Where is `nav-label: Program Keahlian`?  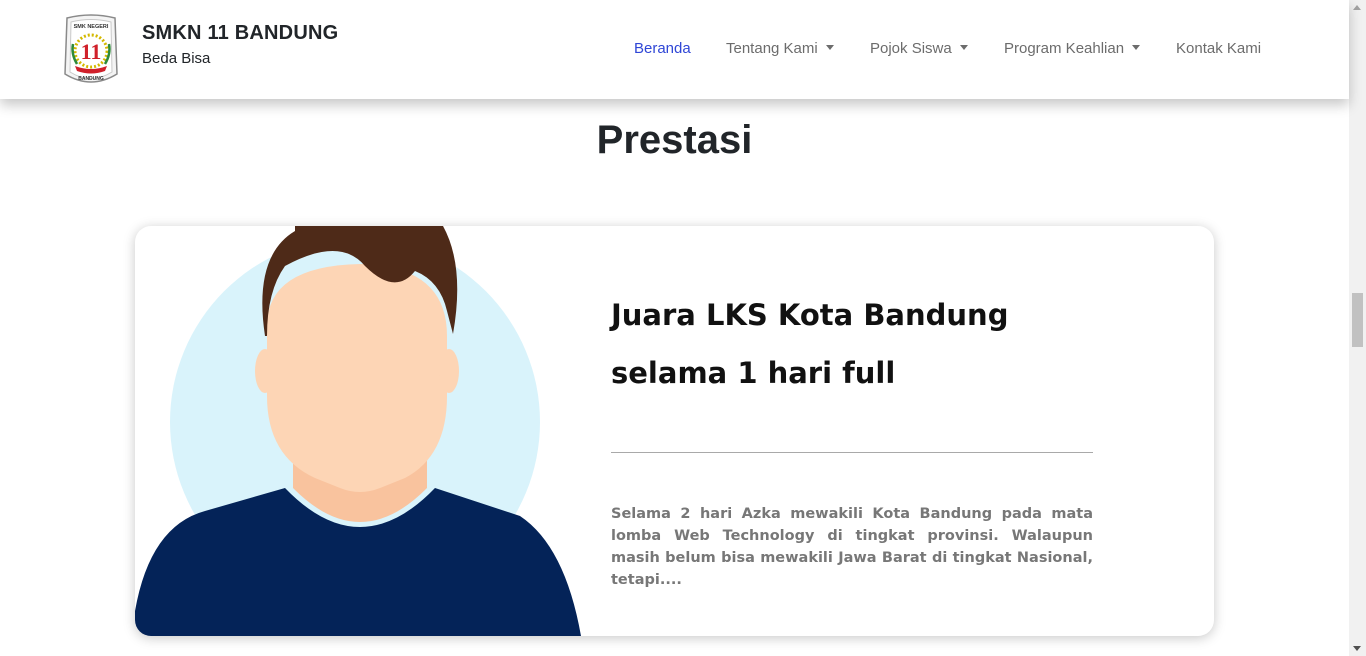
nav-label: Program Keahlian is located at coordinates (1064, 48).